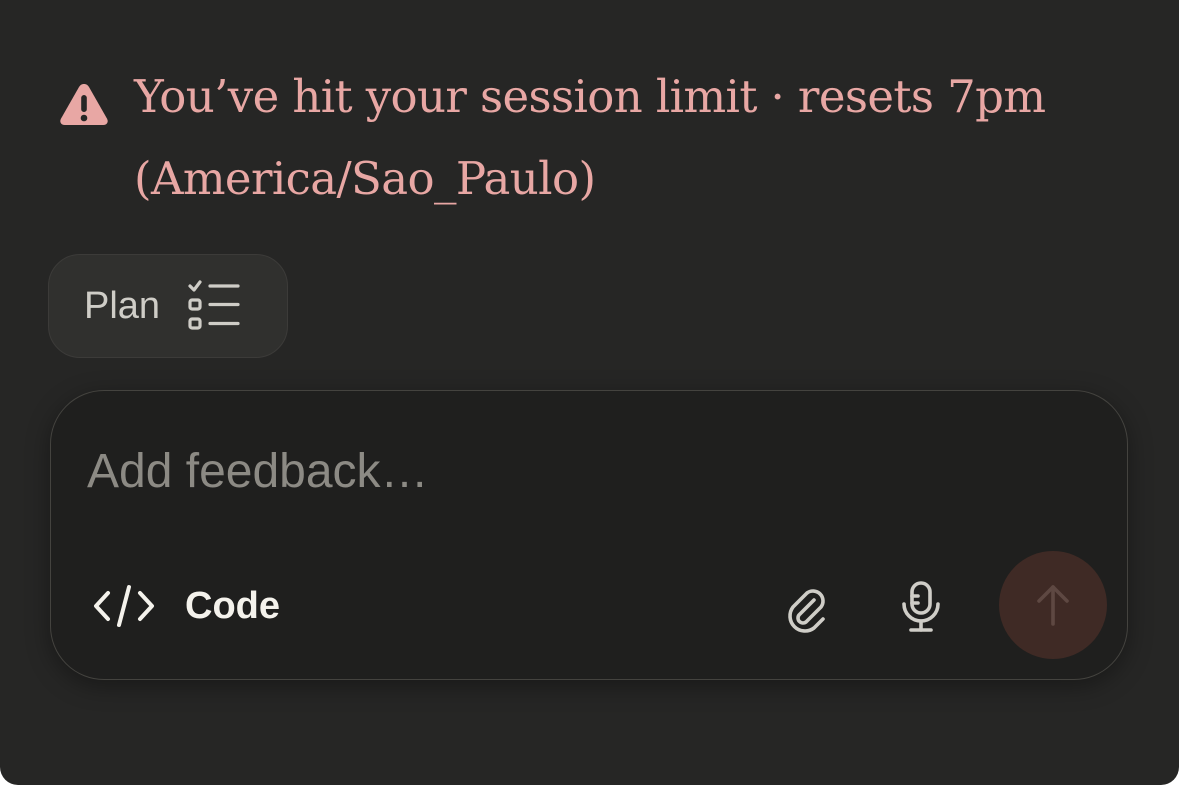 The width and height of the screenshot is (1179, 785). I want to click on code-mode-button: Code, so click(185, 606).